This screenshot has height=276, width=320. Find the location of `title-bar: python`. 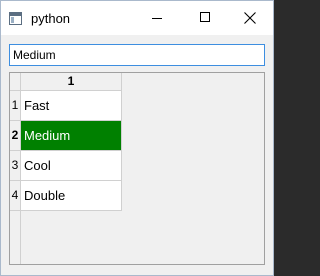

title-bar: python is located at coordinates (137, 18).